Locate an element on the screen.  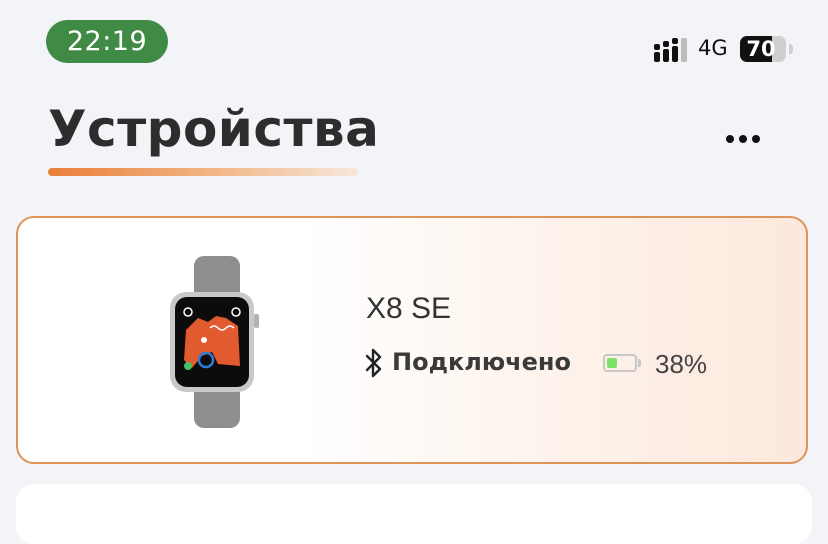
battery-percent: 70 is located at coordinates (761, 49).